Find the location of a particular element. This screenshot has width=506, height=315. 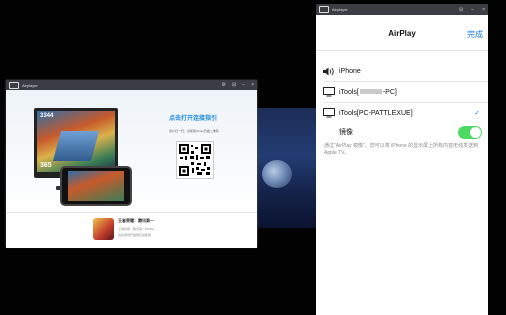

mirroring-toggle is located at coordinates (470, 132).